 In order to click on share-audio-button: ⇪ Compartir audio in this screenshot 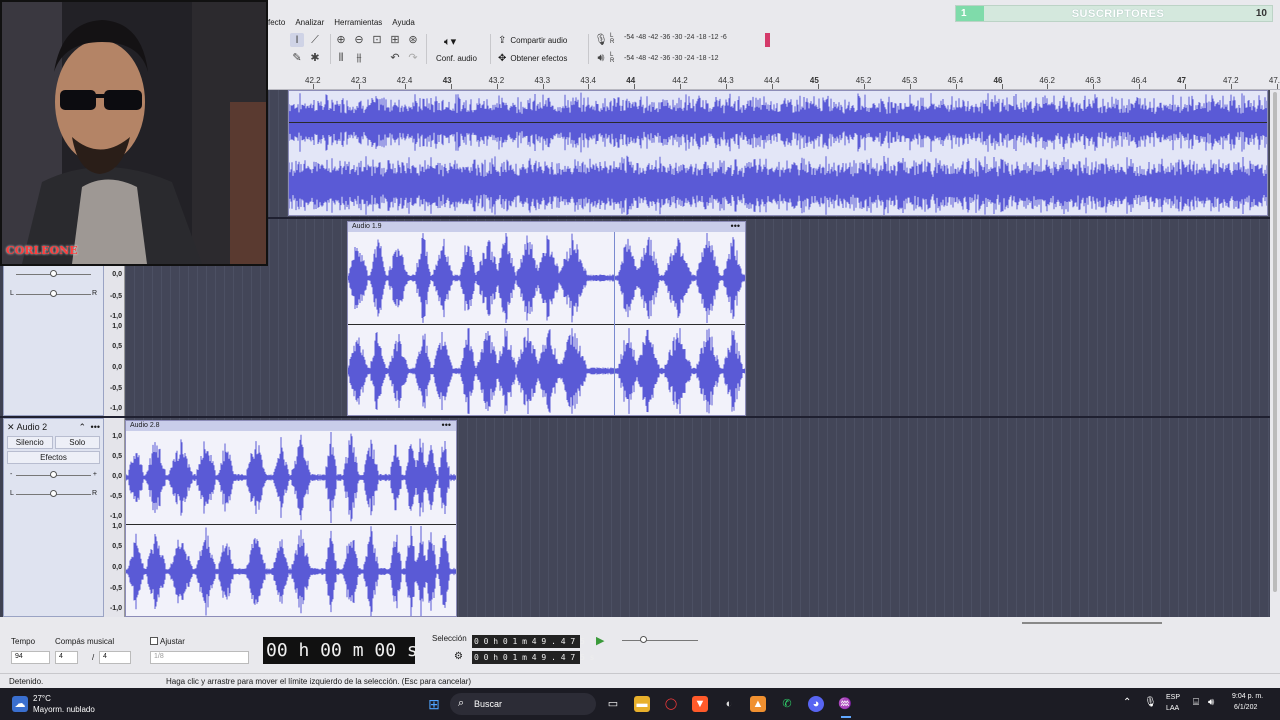, I will do `click(532, 40)`.